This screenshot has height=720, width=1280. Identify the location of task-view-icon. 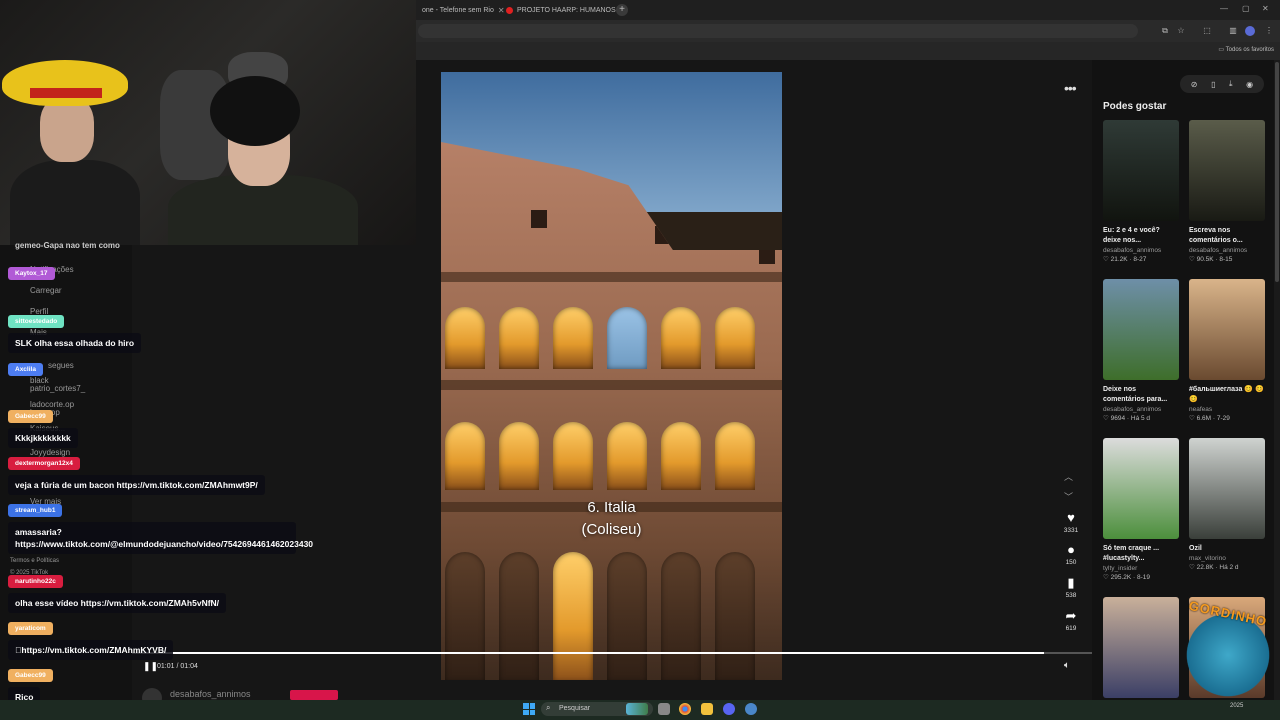
(664, 709).